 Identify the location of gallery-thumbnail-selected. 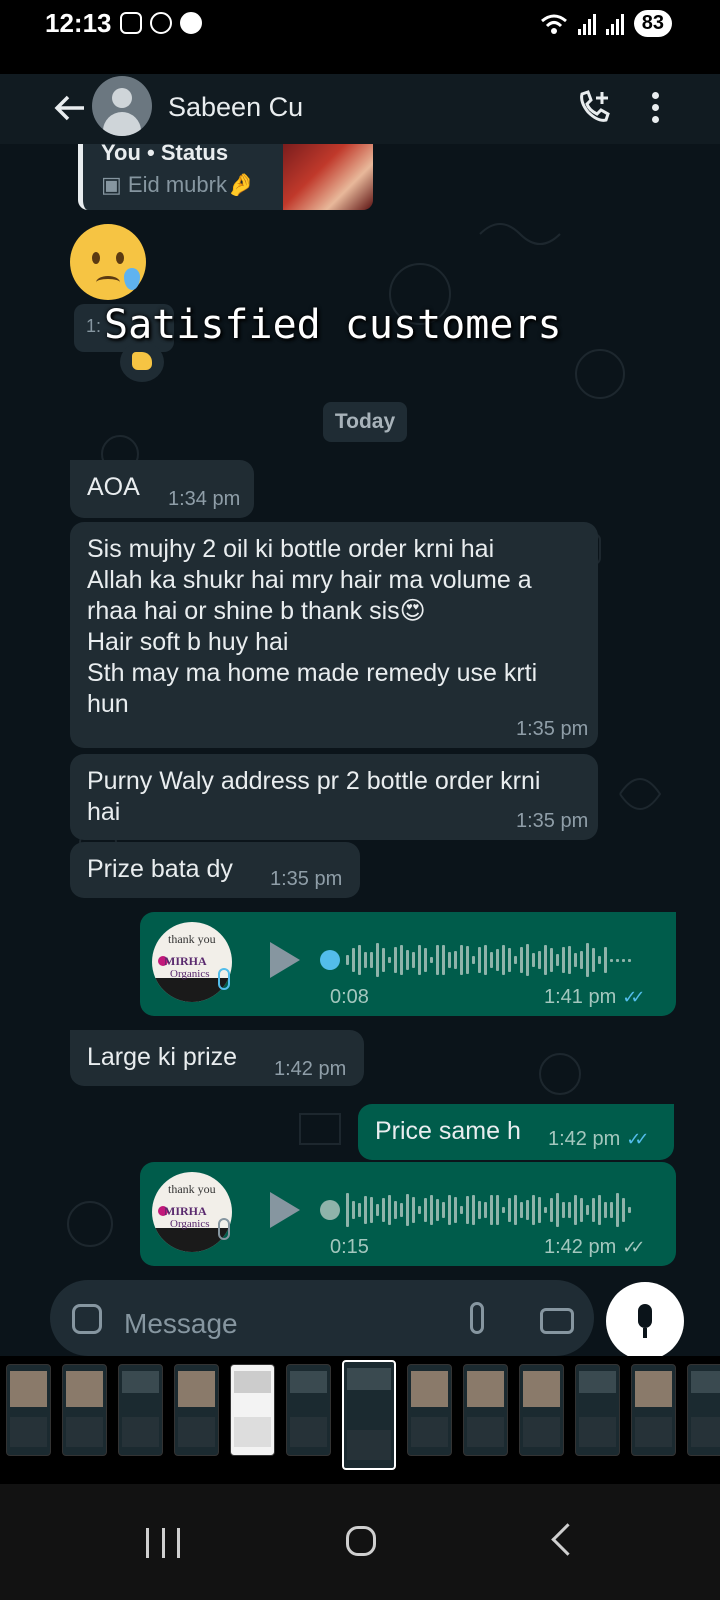
(369, 1415).